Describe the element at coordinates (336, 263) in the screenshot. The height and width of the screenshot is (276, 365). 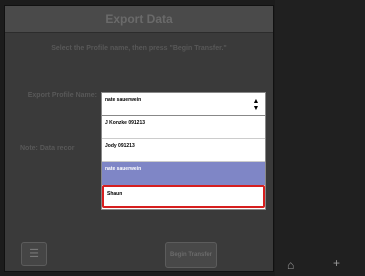
I see `plus-icon: +` at that location.